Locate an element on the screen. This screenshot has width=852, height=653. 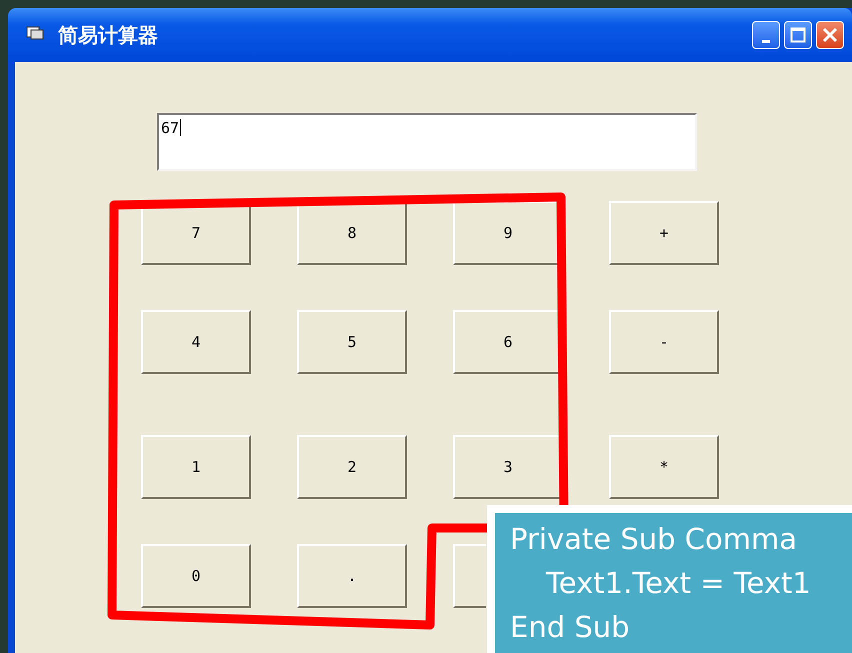
maximize-button is located at coordinates (798, 35).